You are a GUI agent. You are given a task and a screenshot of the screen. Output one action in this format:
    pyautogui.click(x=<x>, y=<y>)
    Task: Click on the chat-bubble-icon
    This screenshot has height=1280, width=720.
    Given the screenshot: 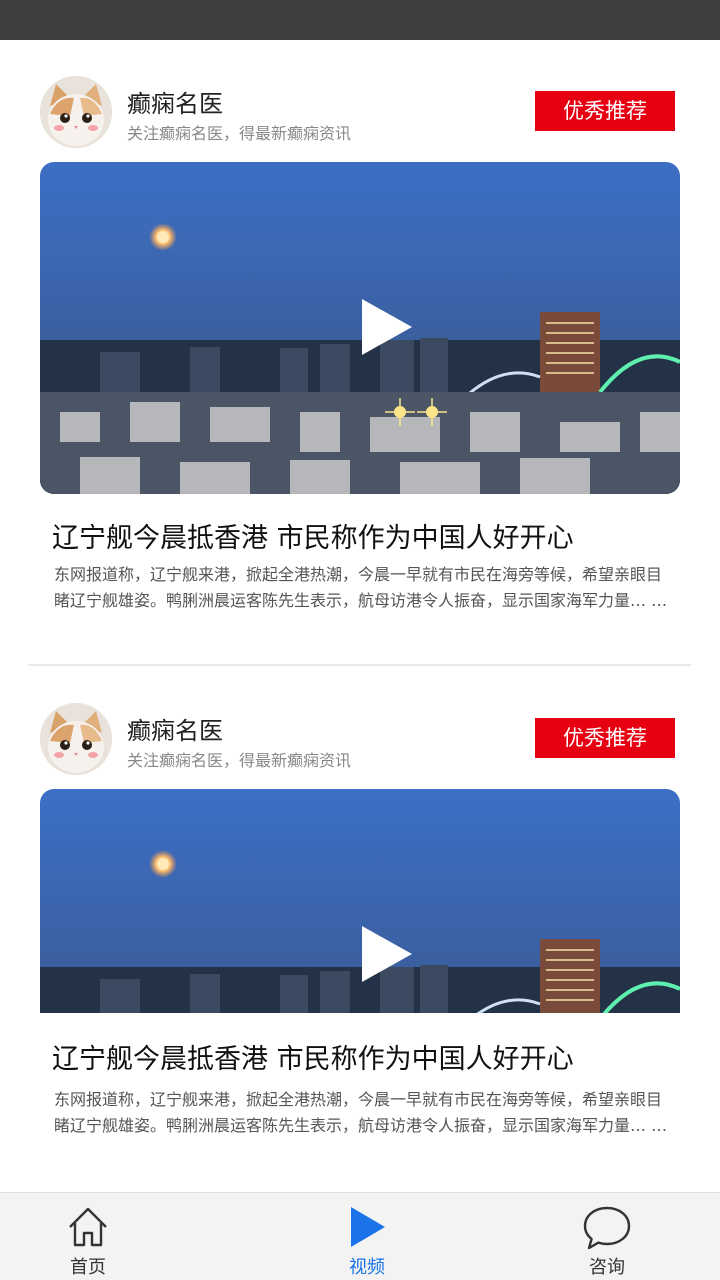 What is the action you would take?
    pyautogui.click(x=607, y=1228)
    